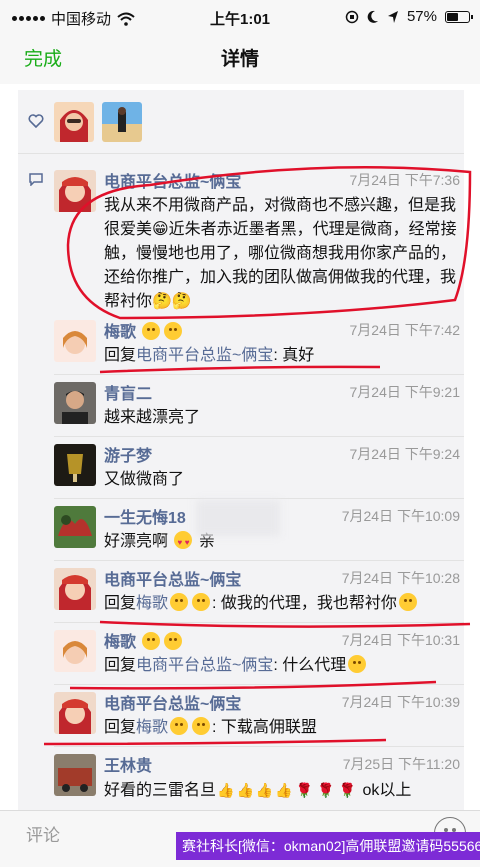  I want to click on heart-icon, so click(36, 121).